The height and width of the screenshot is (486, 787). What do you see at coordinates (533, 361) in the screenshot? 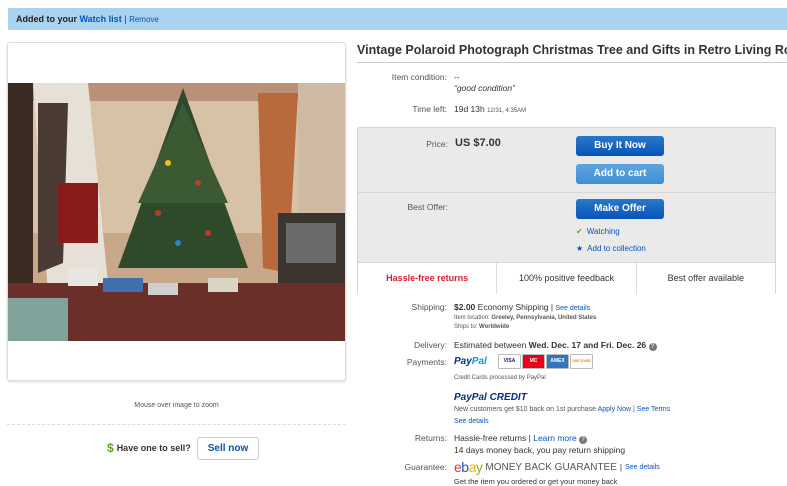
I see `mastercard-icon: MC` at bounding box center [533, 361].